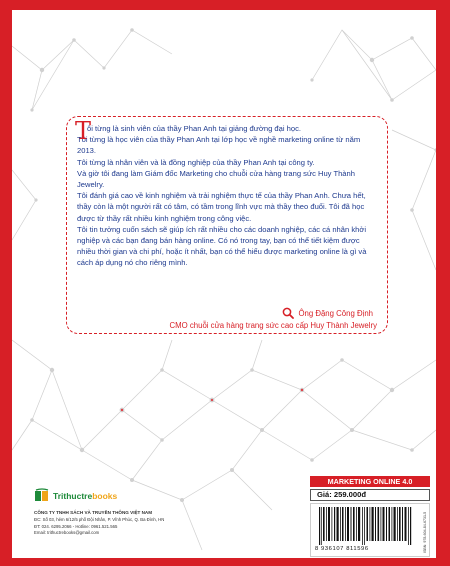 The height and width of the screenshot is (566, 450). Describe the element at coordinates (85, 496) in the screenshot. I see `publisher-brand: Trithuctrebooks` at that location.